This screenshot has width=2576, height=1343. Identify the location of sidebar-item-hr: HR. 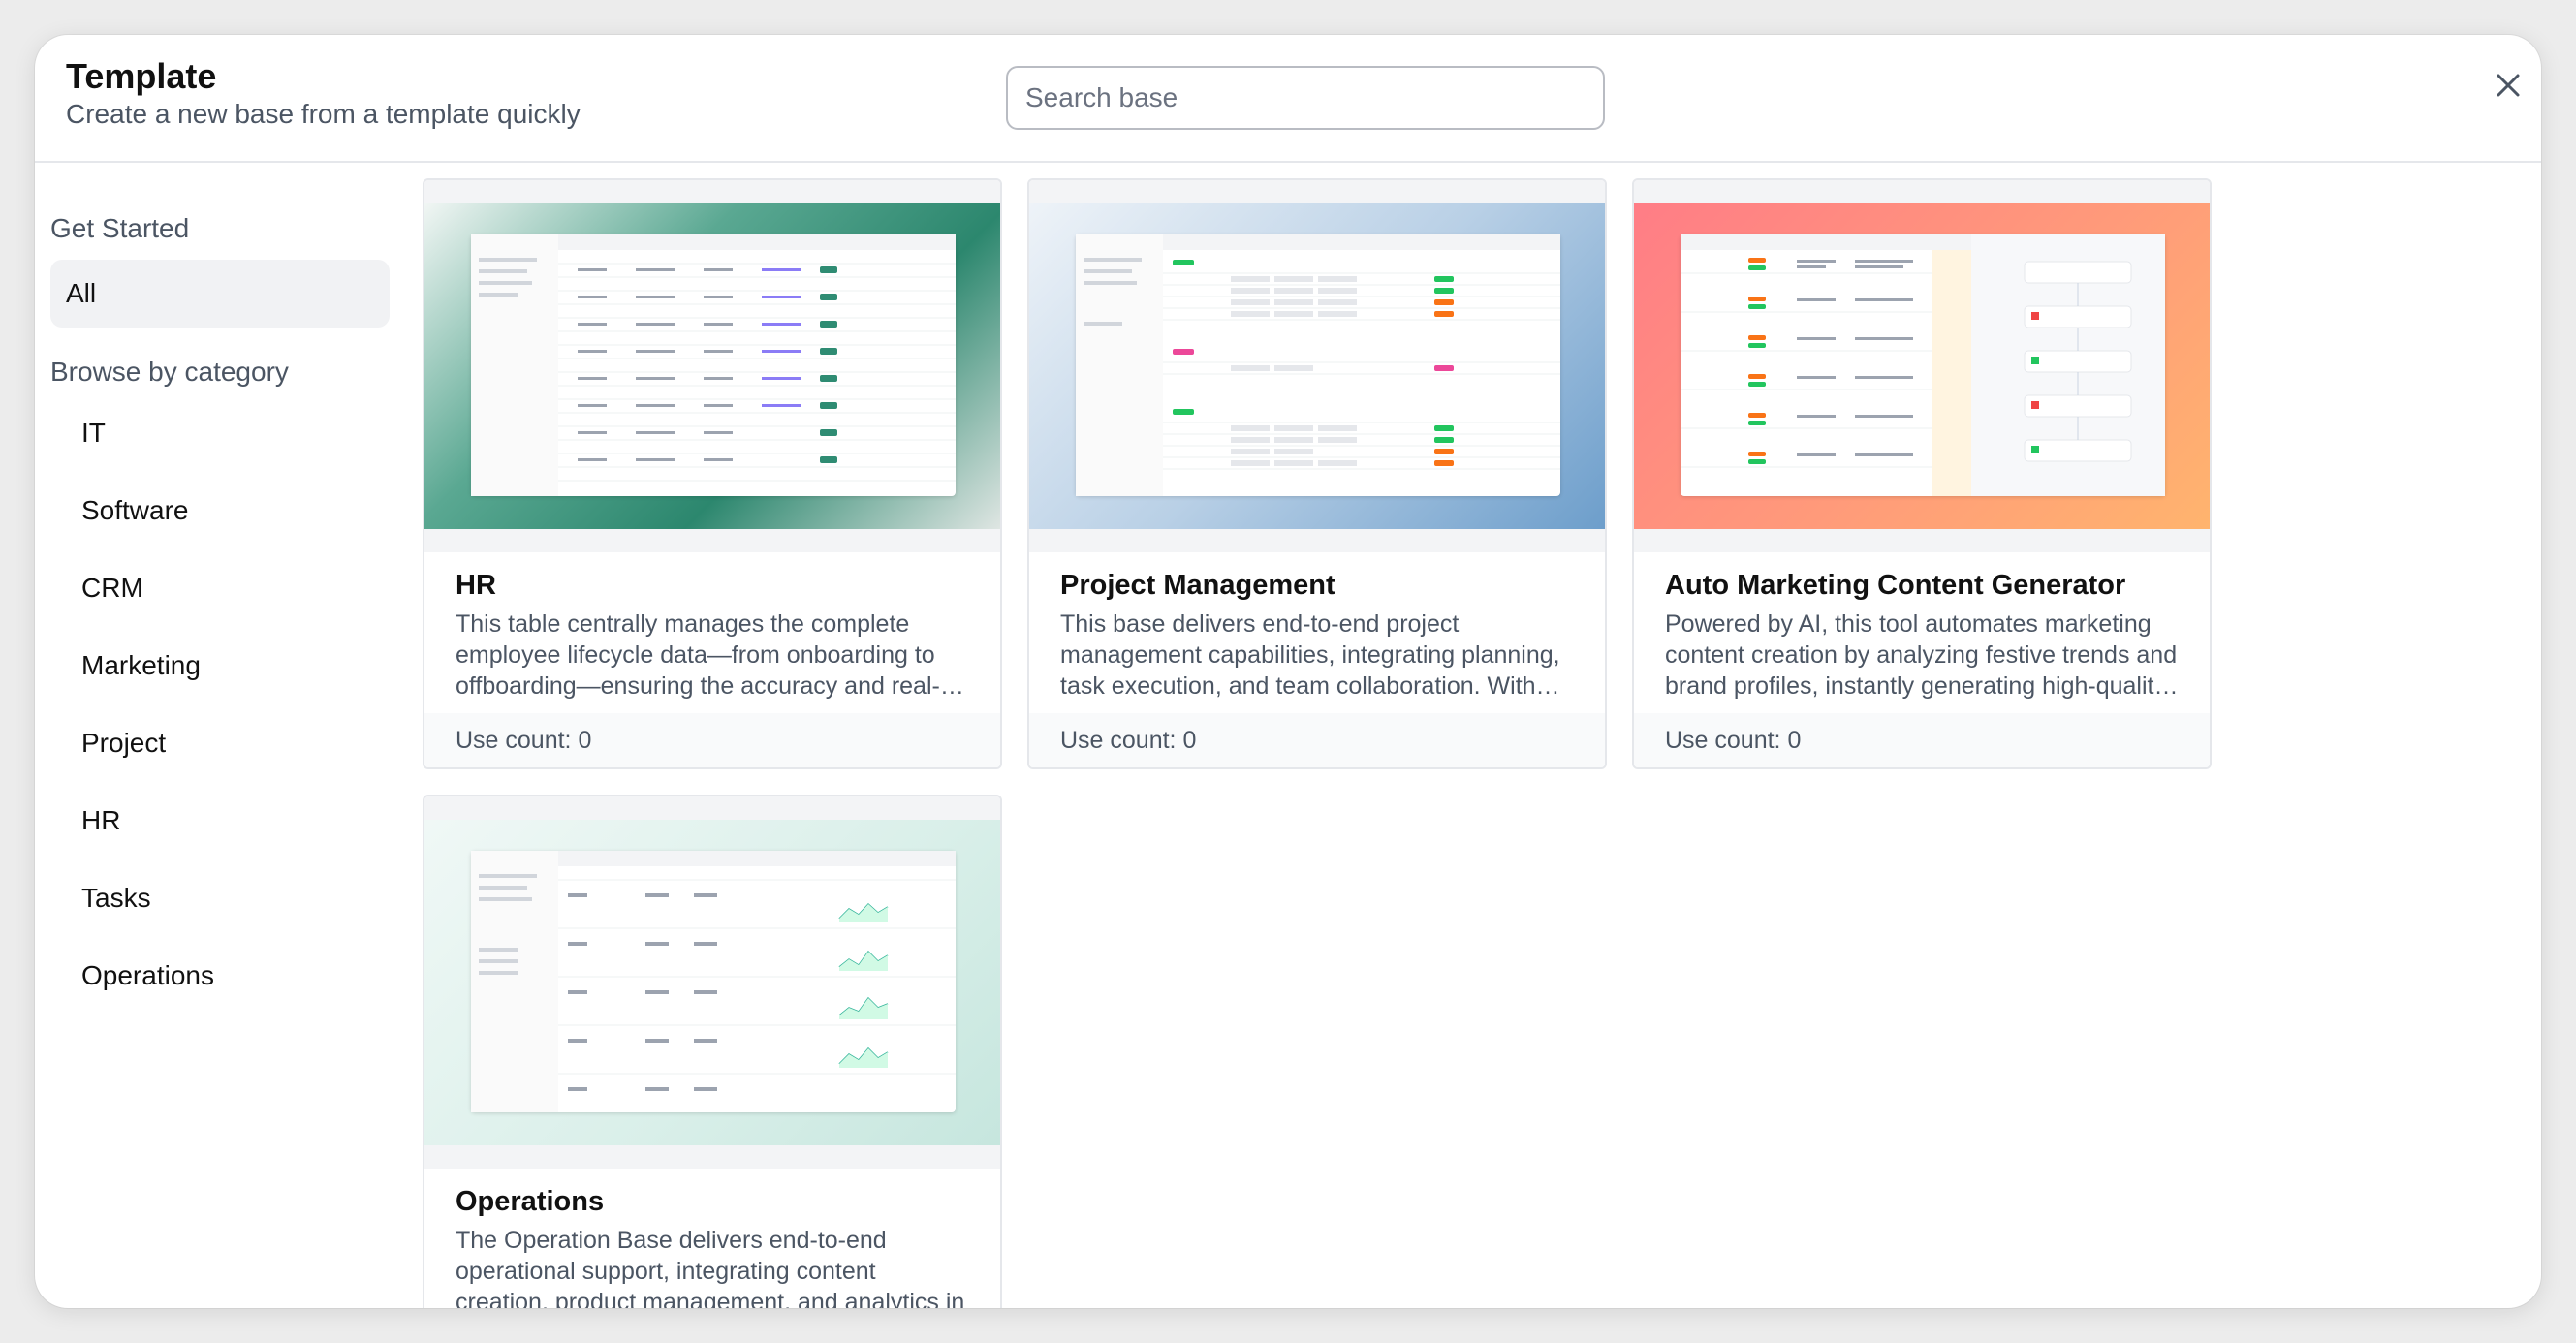
(220, 821).